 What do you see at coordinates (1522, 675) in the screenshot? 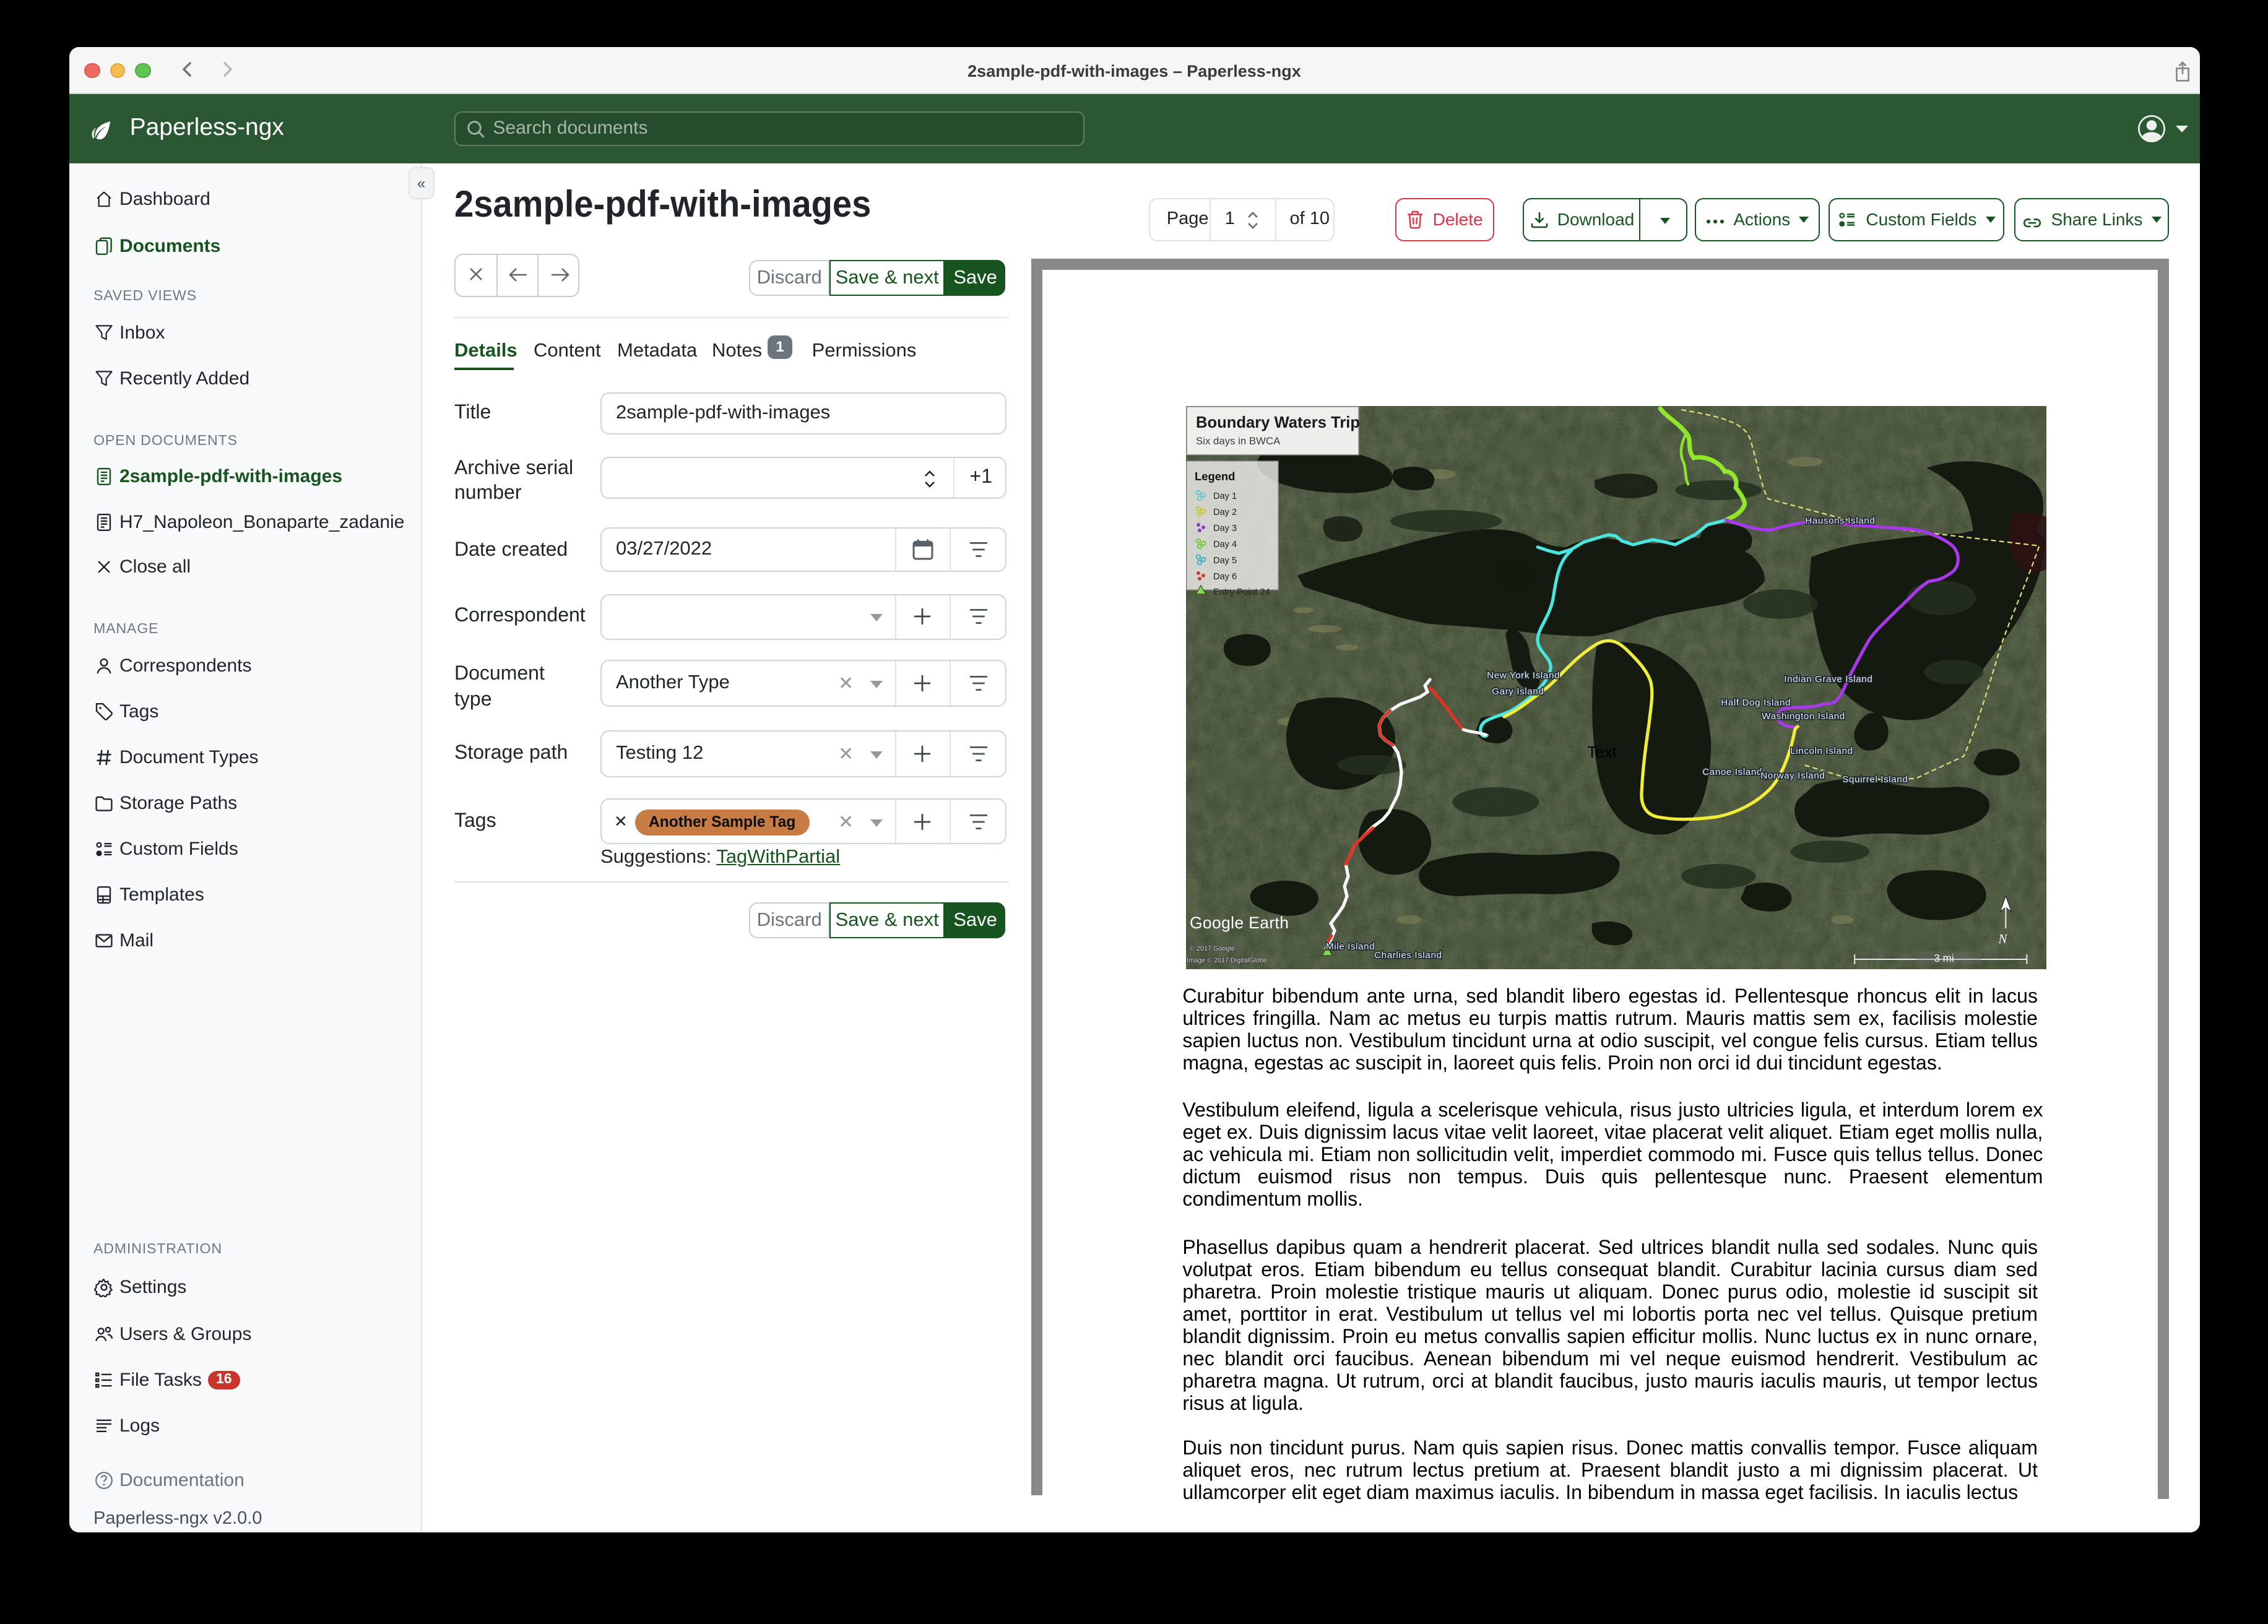
I see `svg-text: New York Island` at bounding box center [1522, 675].